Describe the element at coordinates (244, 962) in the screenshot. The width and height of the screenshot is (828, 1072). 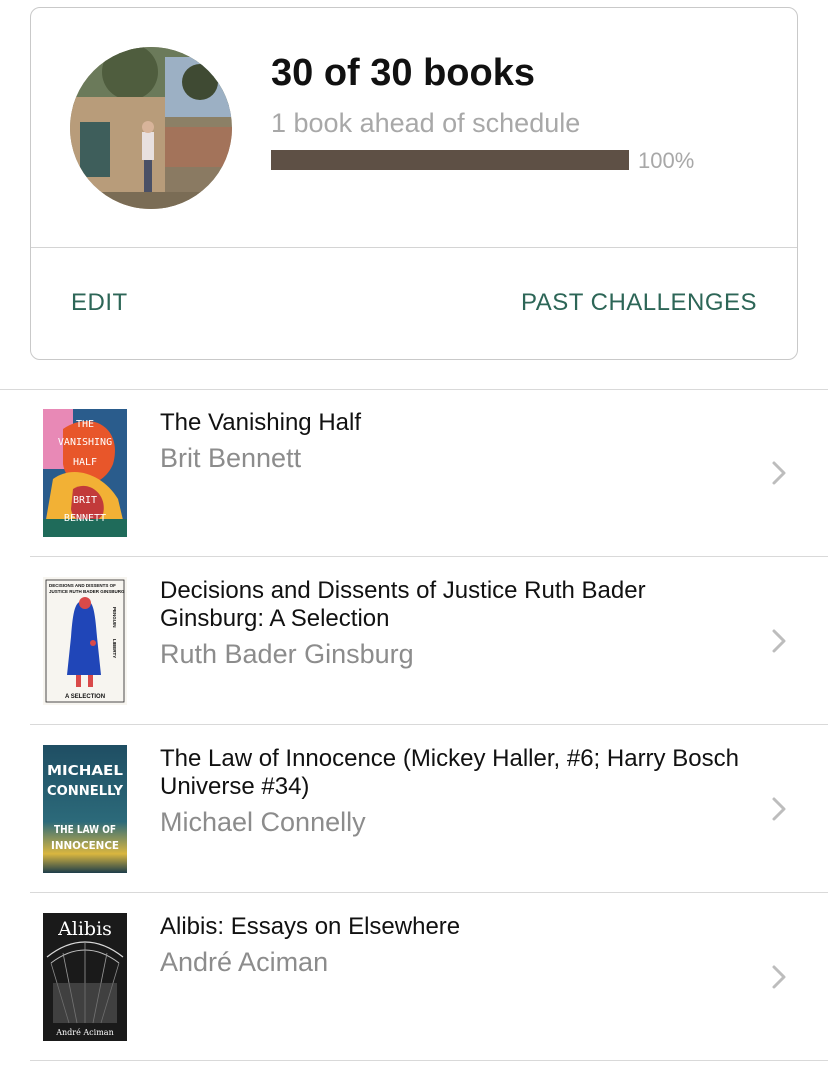
I see `book-author: André Aciman` at that location.